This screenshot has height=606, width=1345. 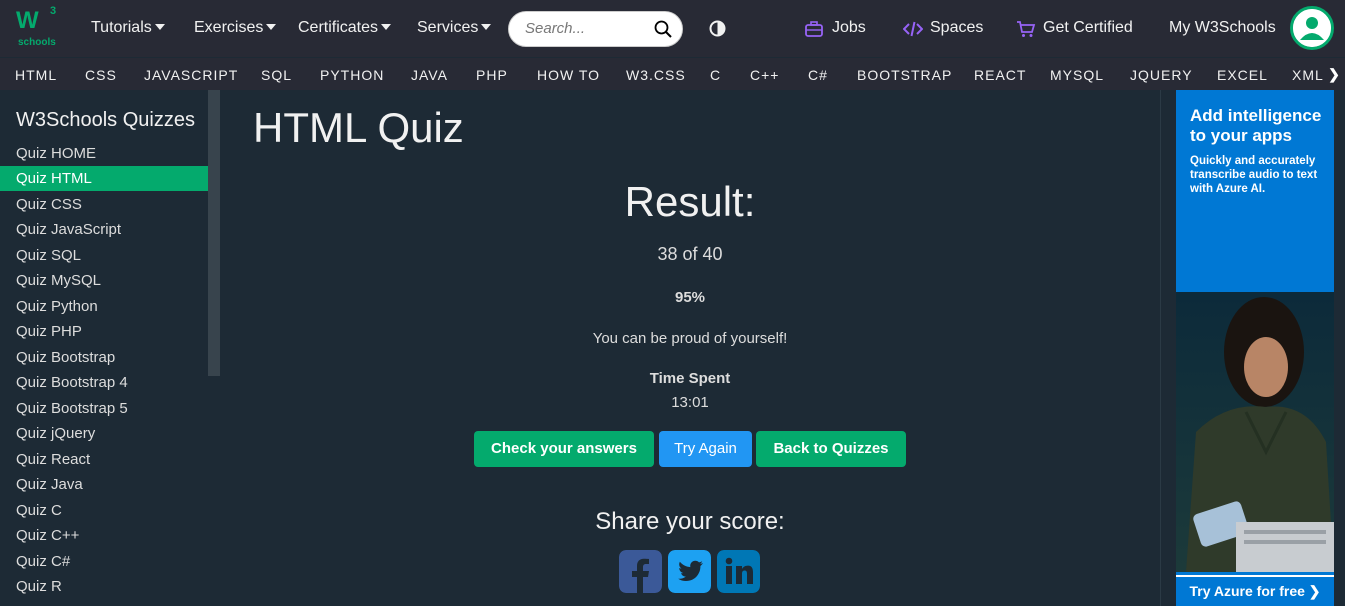 What do you see at coordinates (214, 233) in the screenshot?
I see `sidebar-scrollbar-thumb` at bounding box center [214, 233].